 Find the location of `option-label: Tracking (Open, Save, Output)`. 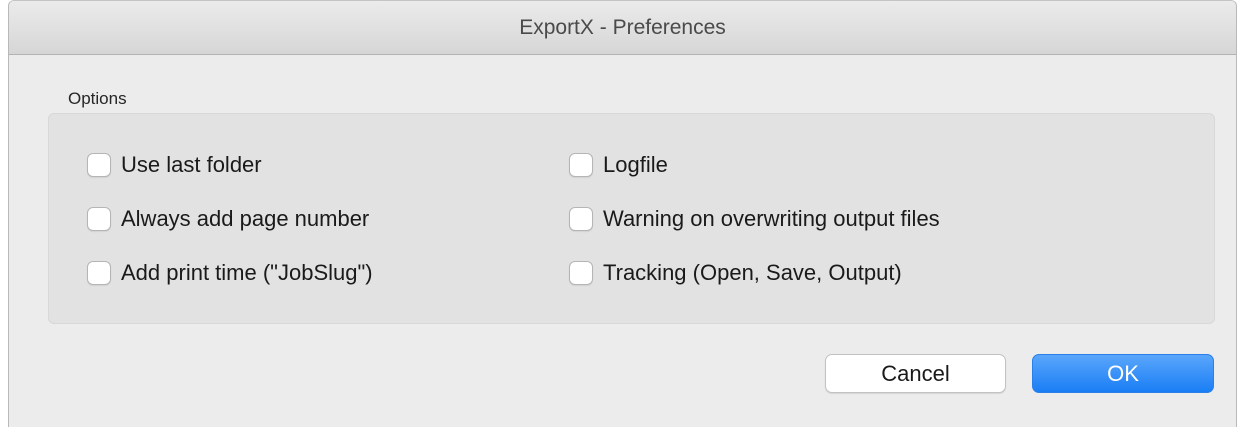

option-label: Tracking (Open, Save, Output) is located at coordinates (752, 272).